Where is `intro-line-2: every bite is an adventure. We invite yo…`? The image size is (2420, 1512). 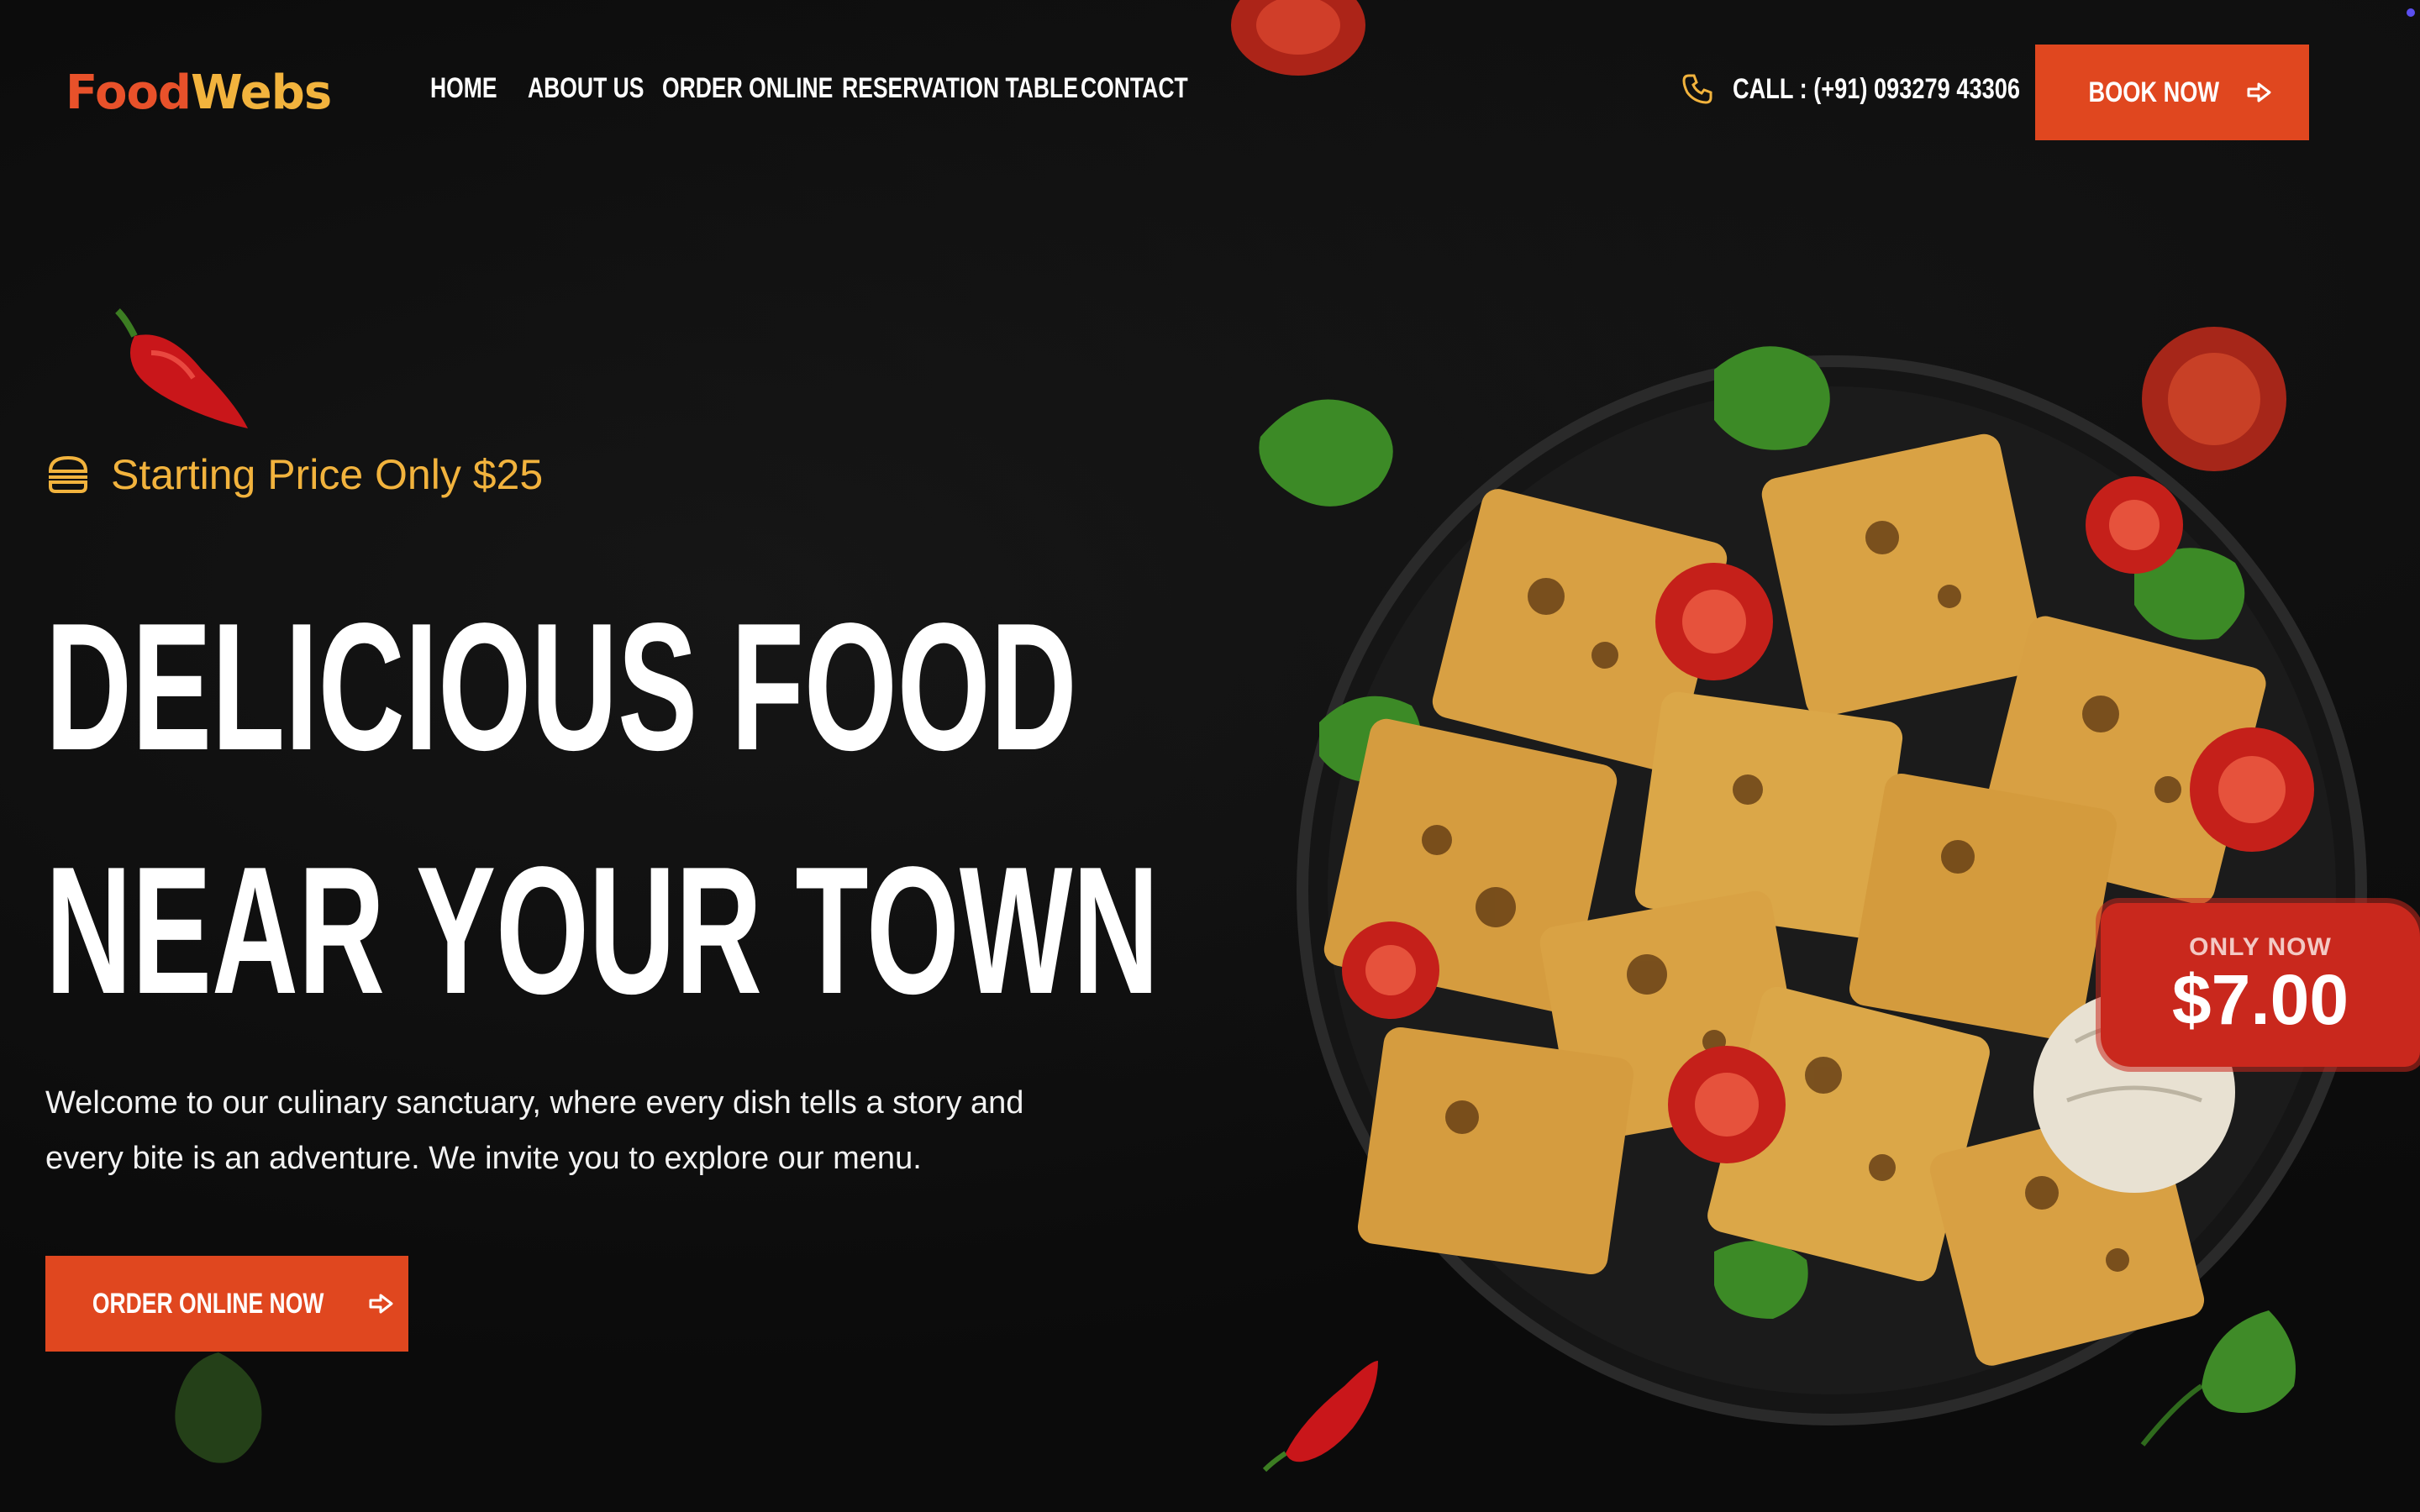 intro-line-2: every bite is an adventure. We invite yo… is located at coordinates (483, 1158).